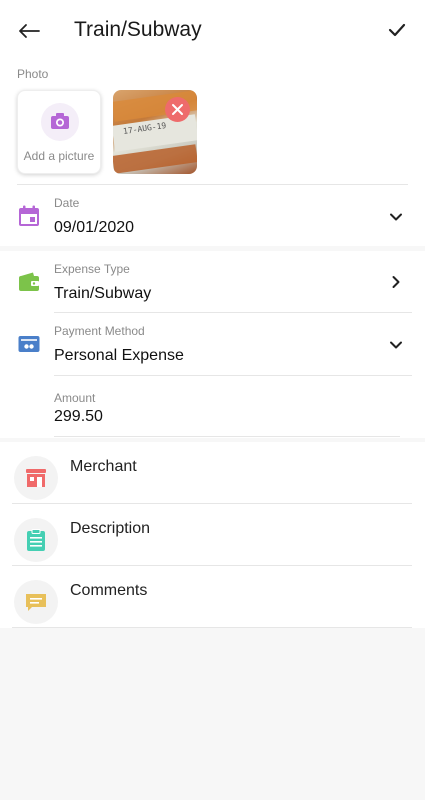 The width and height of the screenshot is (425, 800). I want to click on calendar-icon, so click(29, 215).